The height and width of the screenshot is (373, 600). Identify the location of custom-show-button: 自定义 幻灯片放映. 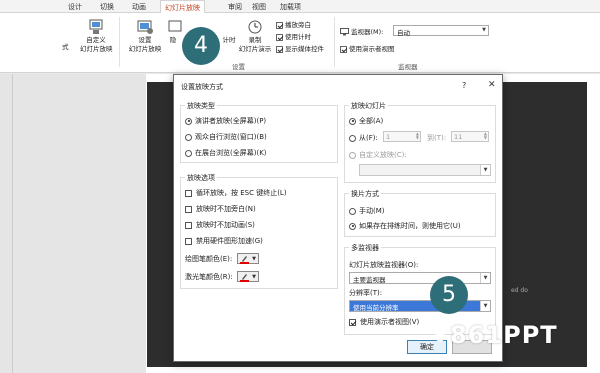
(96, 36).